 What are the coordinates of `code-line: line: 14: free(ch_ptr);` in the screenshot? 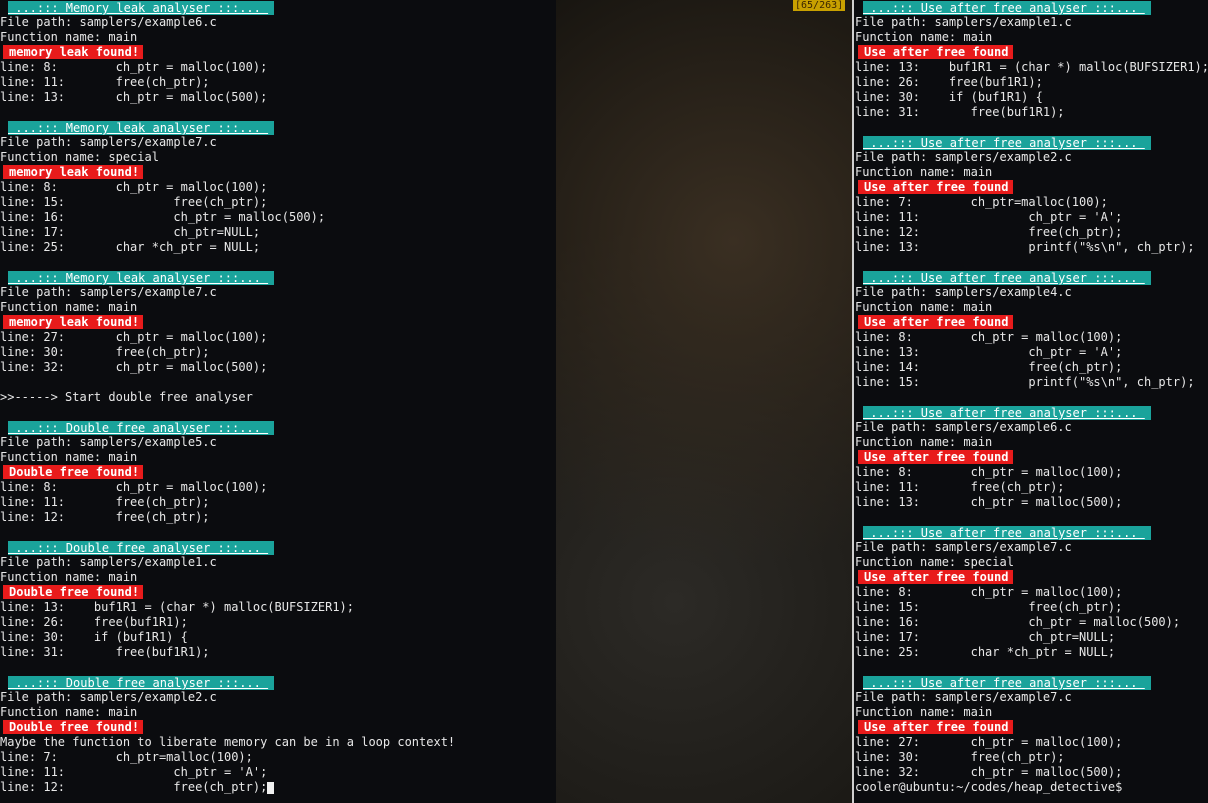 It's located at (989, 367).